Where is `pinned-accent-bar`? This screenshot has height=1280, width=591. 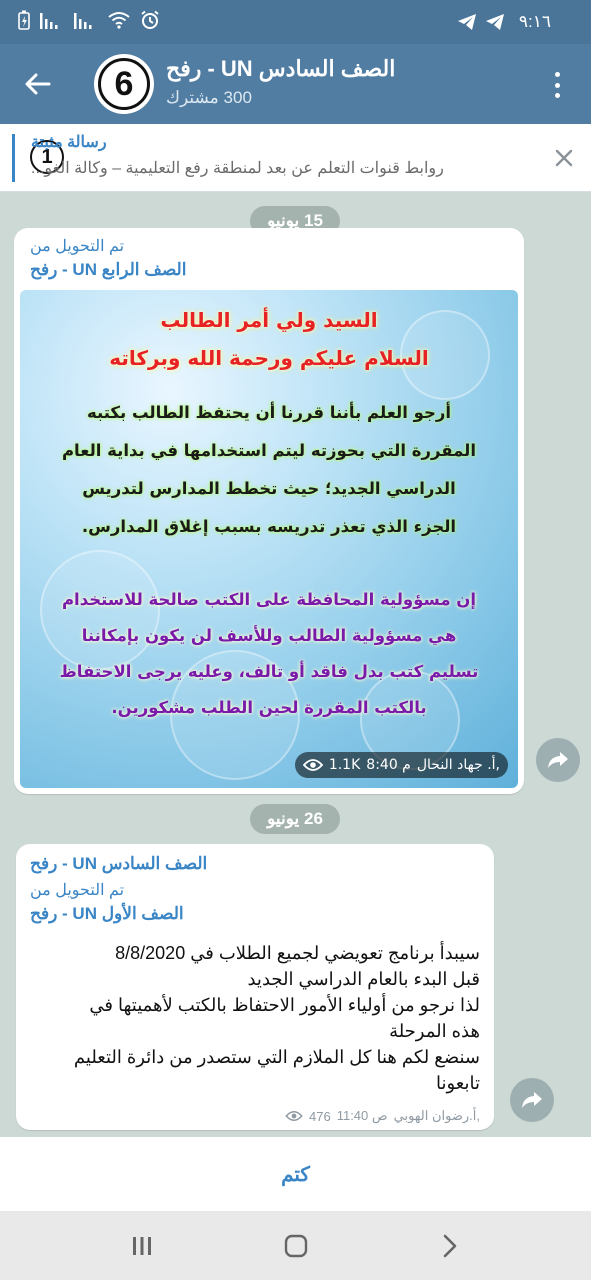
pinned-accent-bar is located at coordinates (13, 158).